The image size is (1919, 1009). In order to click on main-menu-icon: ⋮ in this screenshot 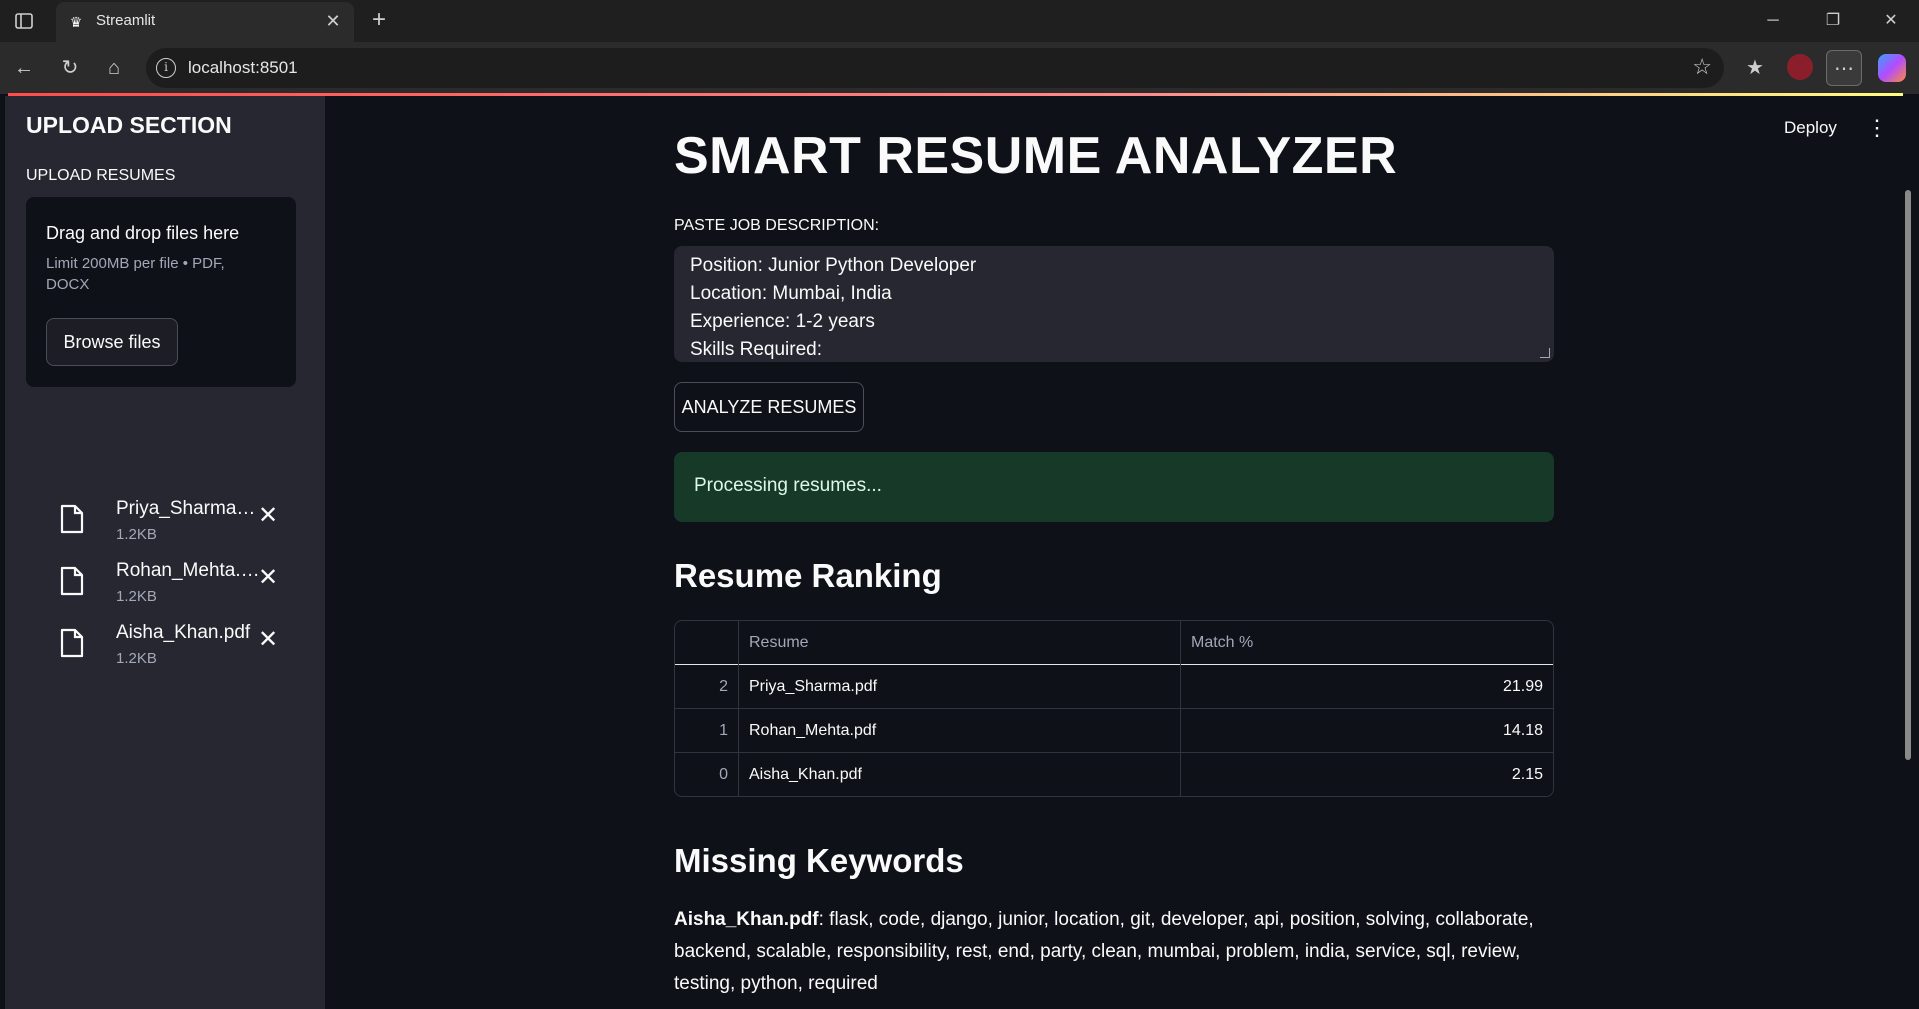, I will do `click(1877, 128)`.